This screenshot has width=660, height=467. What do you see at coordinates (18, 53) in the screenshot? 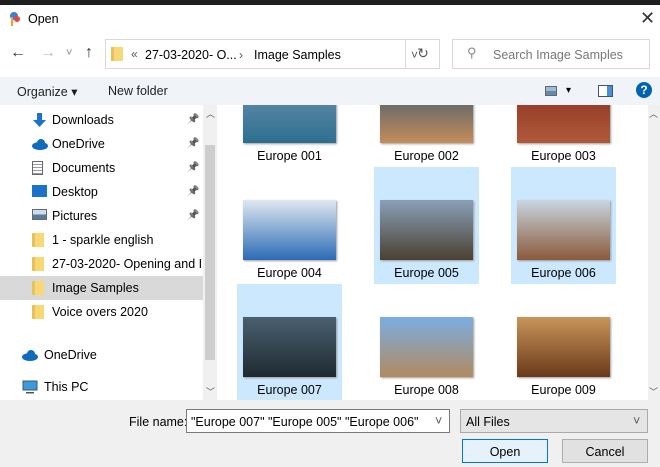
I see `back-button: ←` at bounding box center [18, 53].